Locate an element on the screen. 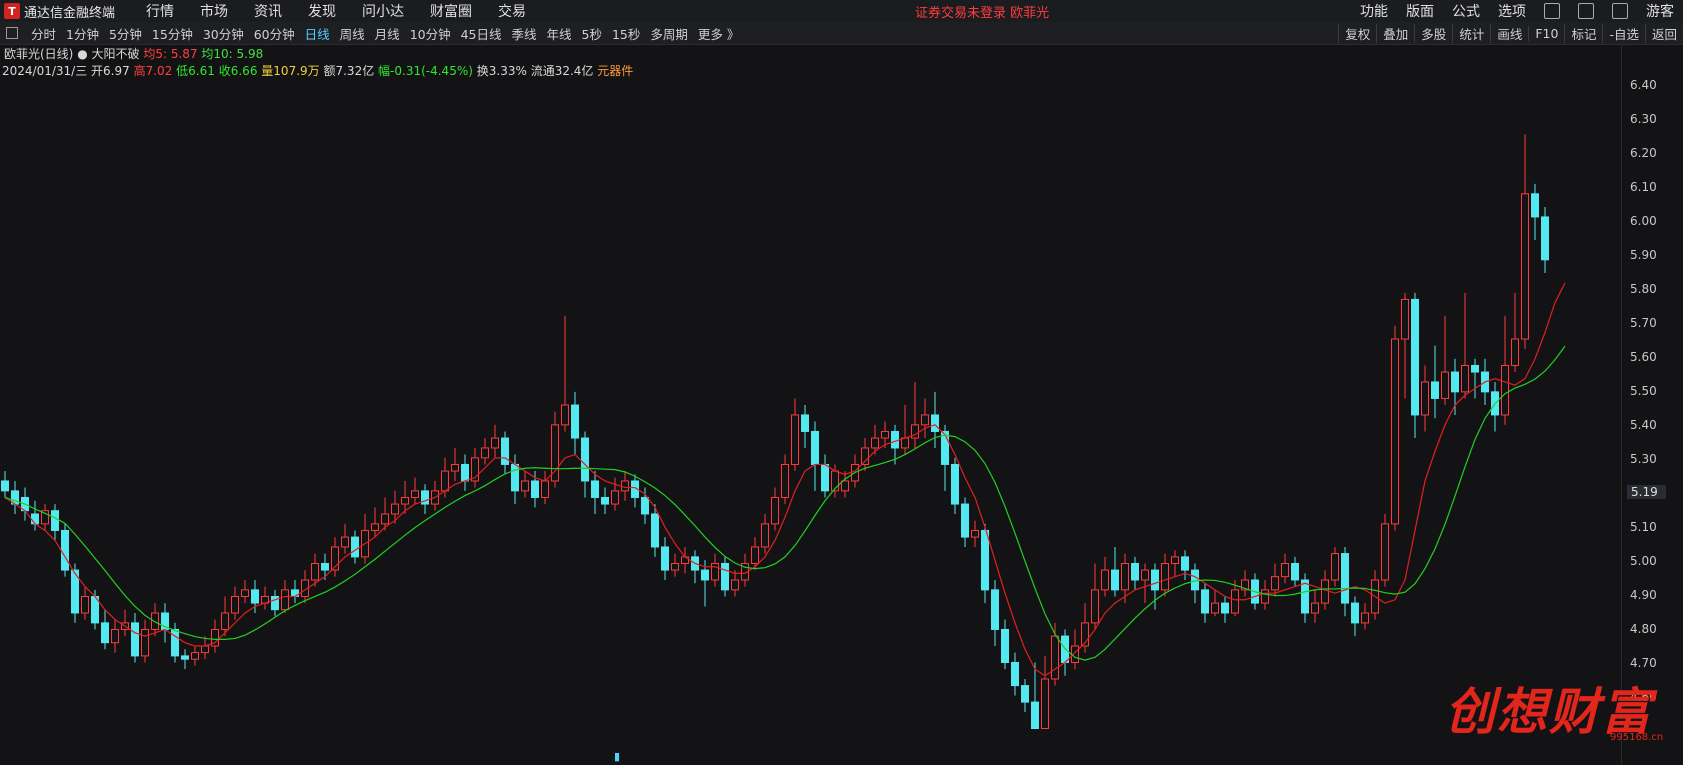 The image size is (1683, 765). period-5sec: 5秒 is located at coordinates (592, 33).